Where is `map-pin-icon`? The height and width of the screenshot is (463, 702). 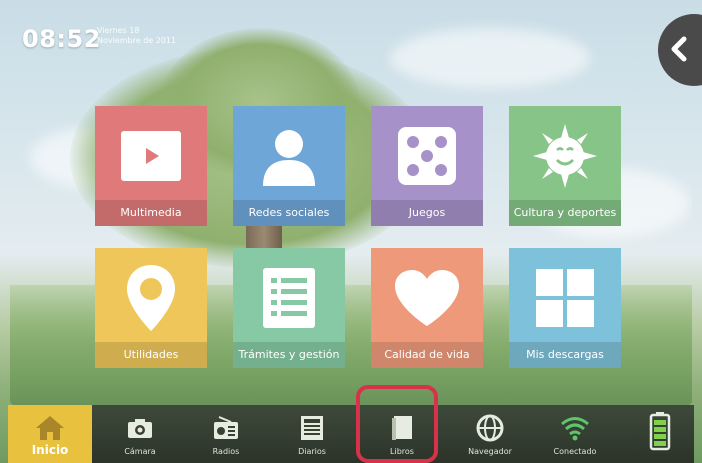 map-pin-icon is located at coordinates (151, 298).